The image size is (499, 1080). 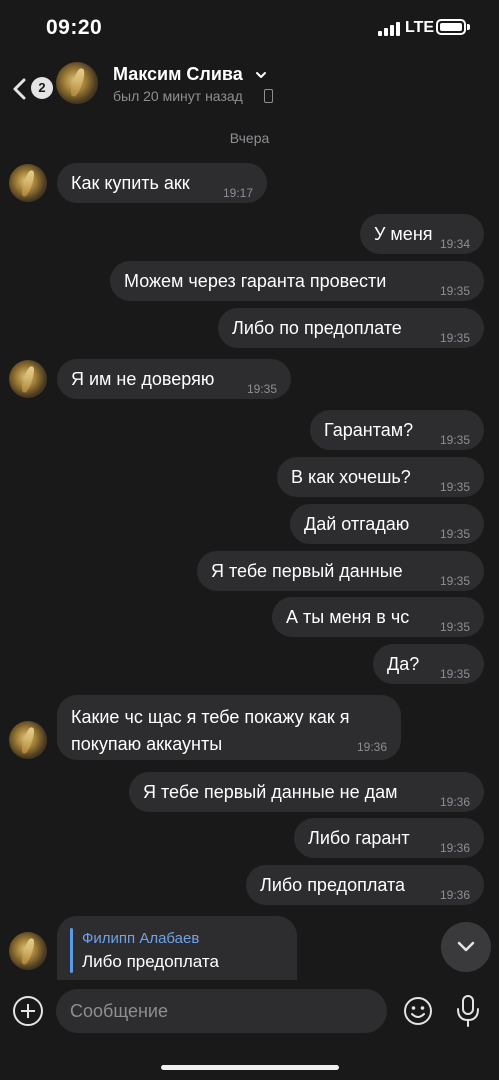 What do you see at coordinates (348, 617) in the screenshot?
I see `message-text: А ты меня в чс` at bounding box center [348, 617].